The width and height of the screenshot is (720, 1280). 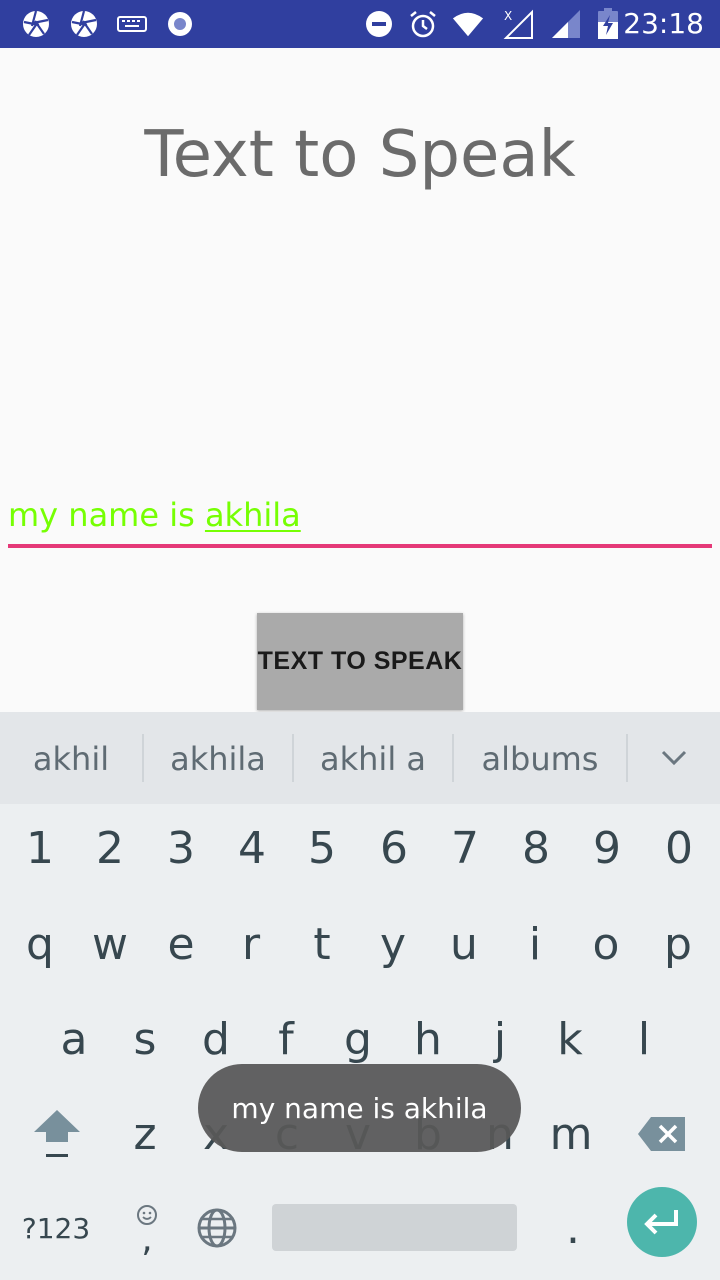 I want to click on wifi-icon, so click(x=468, y=24).